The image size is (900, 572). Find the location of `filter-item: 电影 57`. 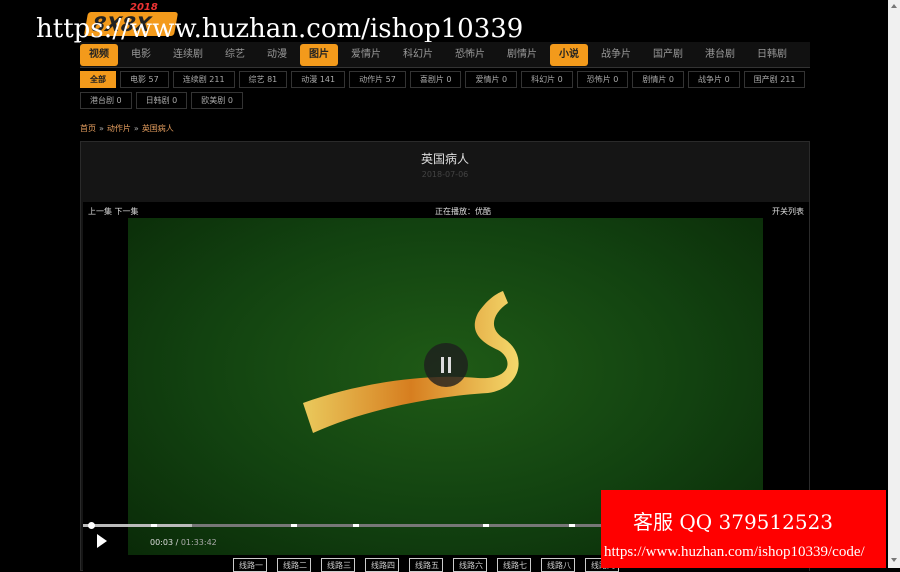

filter-item: 电影 57 is located at coordinates (144, 79).